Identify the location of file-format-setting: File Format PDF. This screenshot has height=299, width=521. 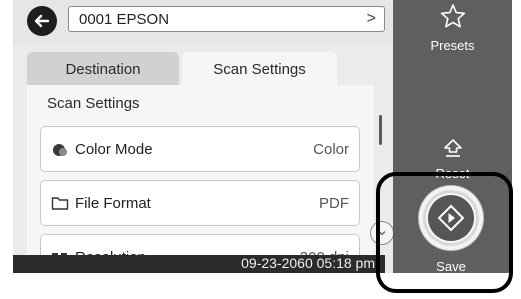
(200, 203).